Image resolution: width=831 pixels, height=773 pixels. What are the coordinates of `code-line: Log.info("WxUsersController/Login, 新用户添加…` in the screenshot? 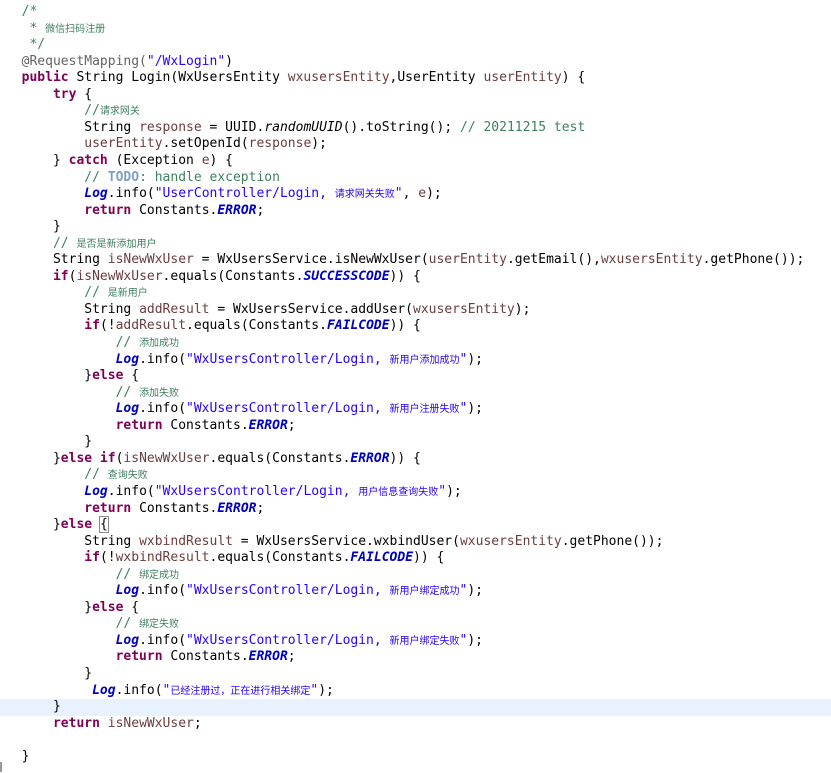 It's located at (415, 360).